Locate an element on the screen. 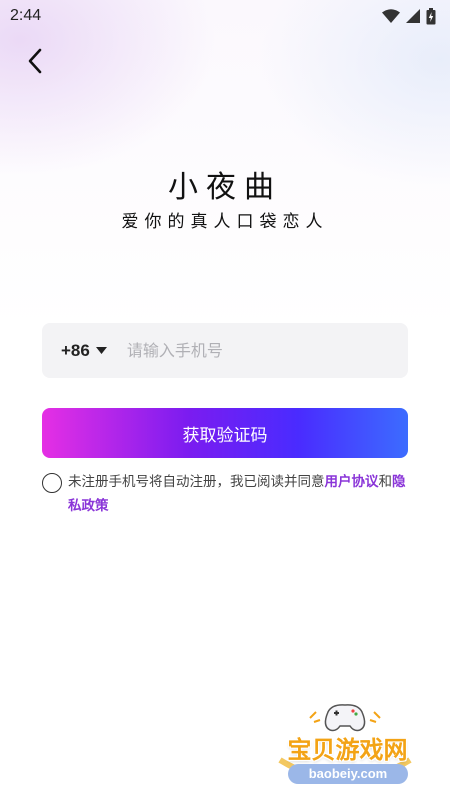  status-icons is located at coordinates (409, 16).